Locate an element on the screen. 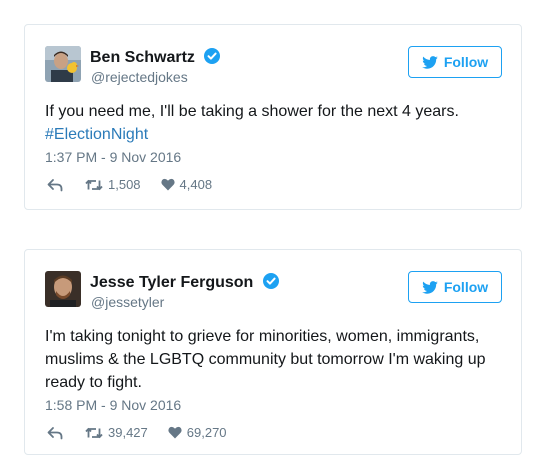 This screenshot has width=537, height=471. retweet-button: 1,508 is located at coordinates (113, 184).